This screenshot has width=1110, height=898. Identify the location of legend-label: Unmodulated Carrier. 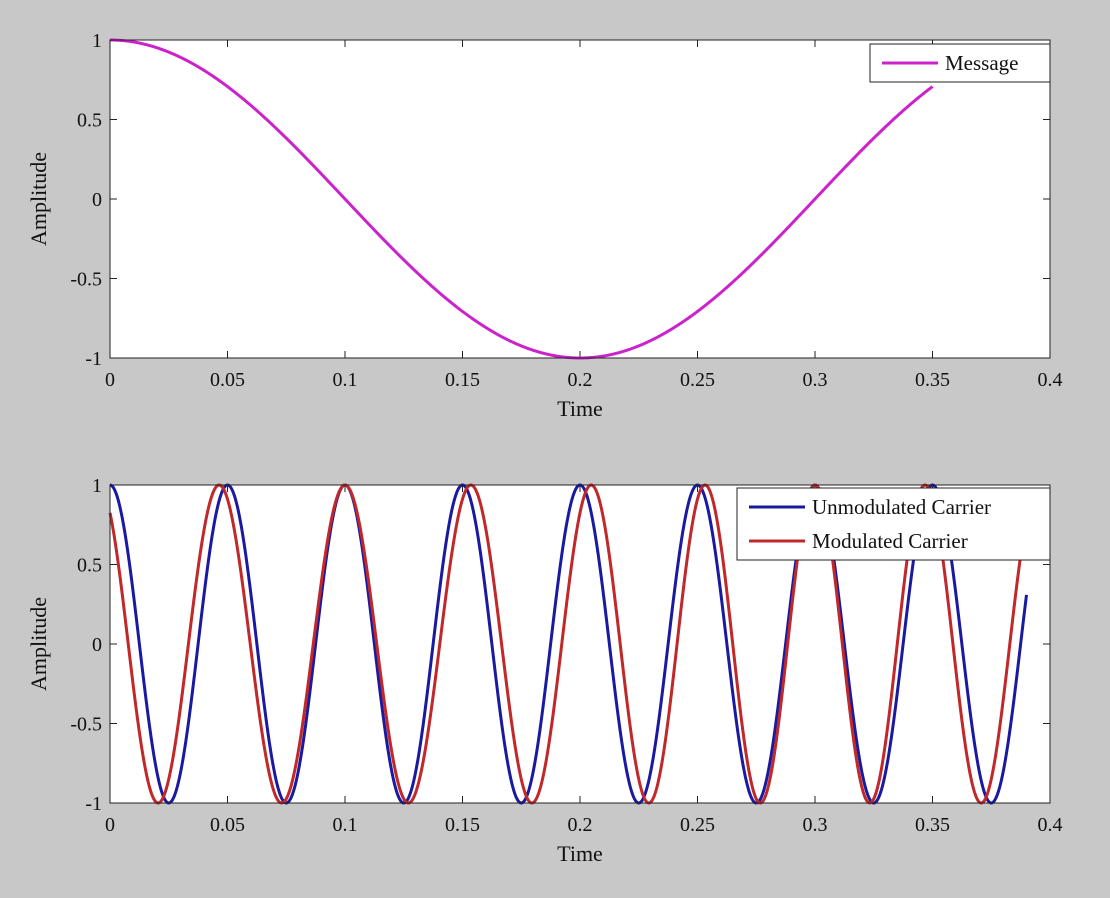
(901, 507).